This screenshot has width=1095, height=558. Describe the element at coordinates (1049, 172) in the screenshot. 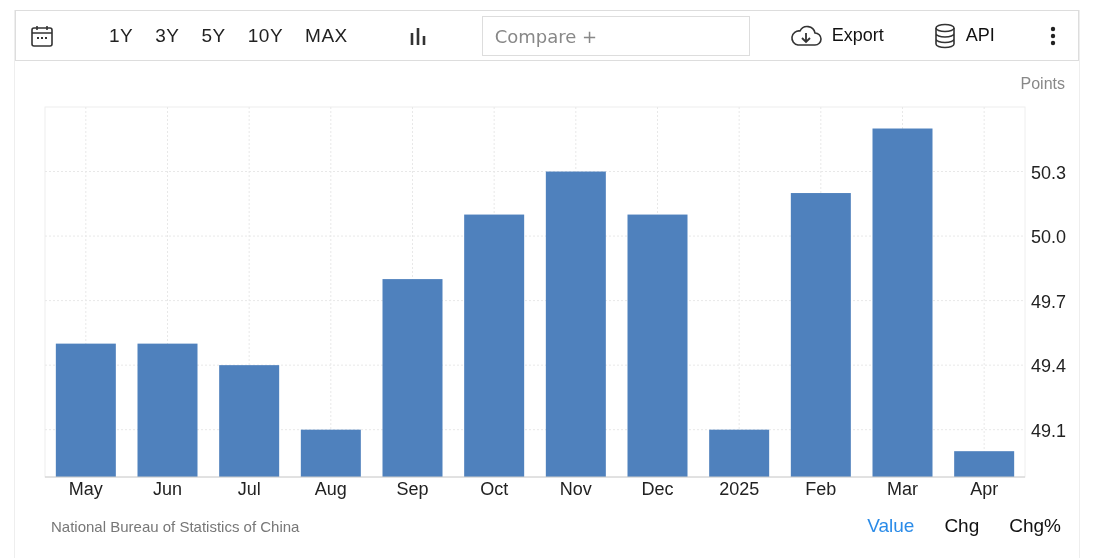

I see `y-axis-label: 50.3` at that location.